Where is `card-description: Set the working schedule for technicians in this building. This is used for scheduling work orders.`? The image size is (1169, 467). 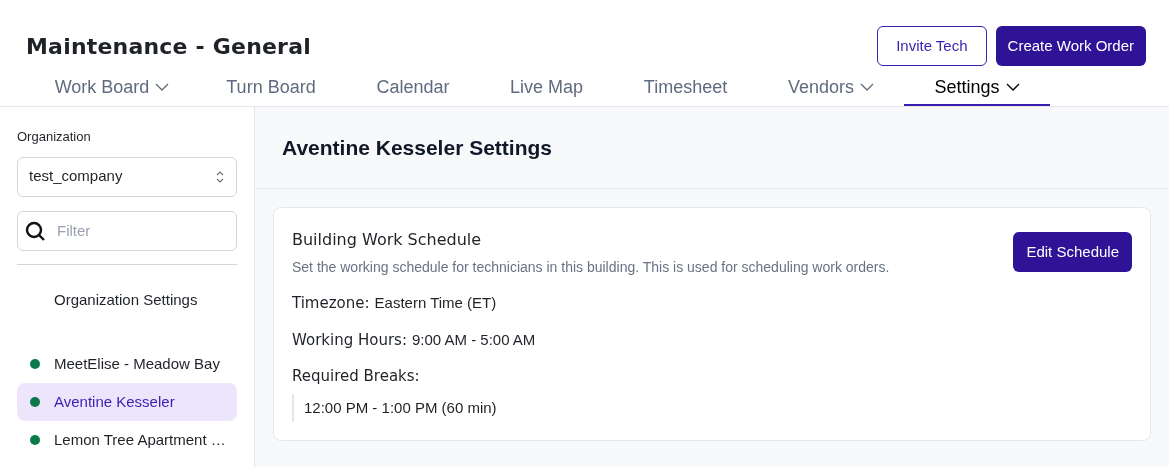 card-description: Set the working schedule for technicians in this building. This is used for scheduling work orders. is located at coordinates (591, 267).